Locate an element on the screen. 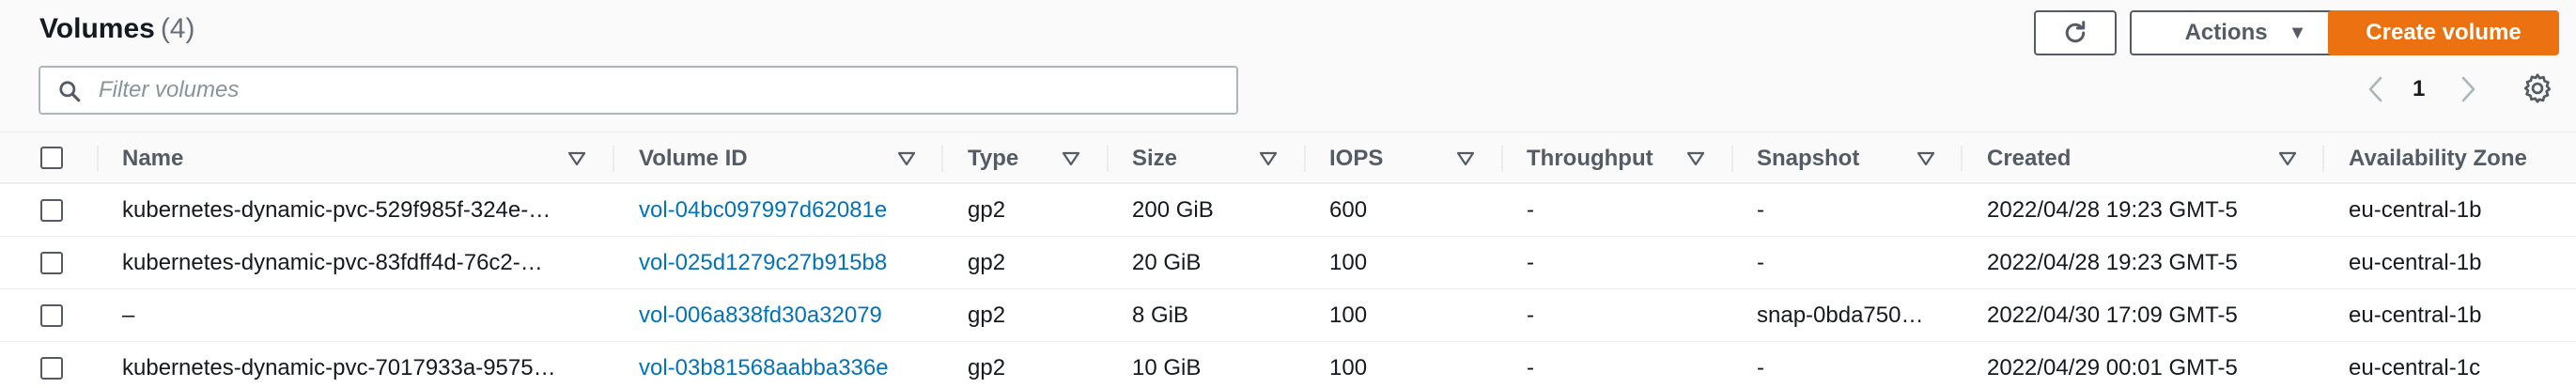 This screenshot has height=388, width=2576. refresh-icon is located at coordinates (2076, 32).